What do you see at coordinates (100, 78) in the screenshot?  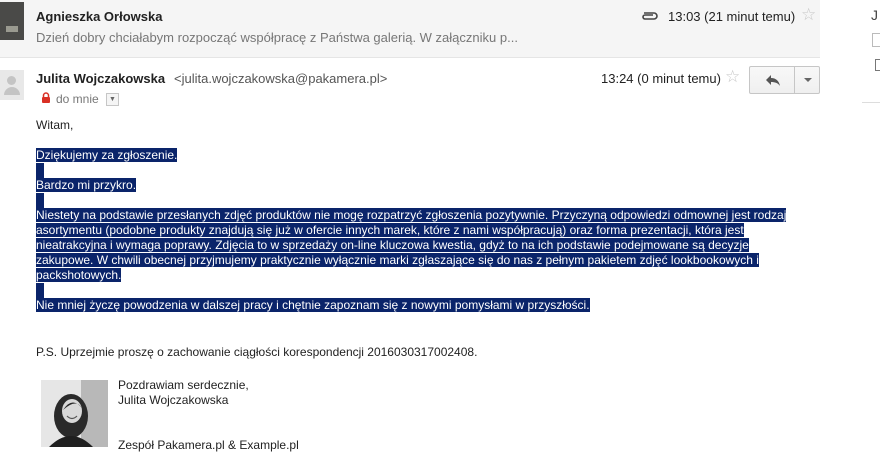 I see `sender-name: Julita Wojczakowska` at bounding box center [100, 78].